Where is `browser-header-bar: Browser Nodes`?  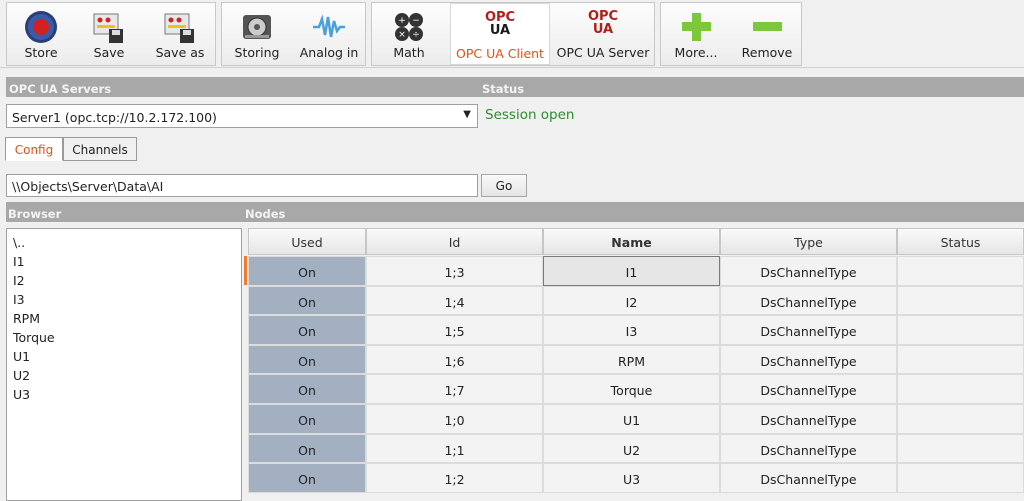 browser-header-bar: Browser Nodes is located at coordinates (515, 212).